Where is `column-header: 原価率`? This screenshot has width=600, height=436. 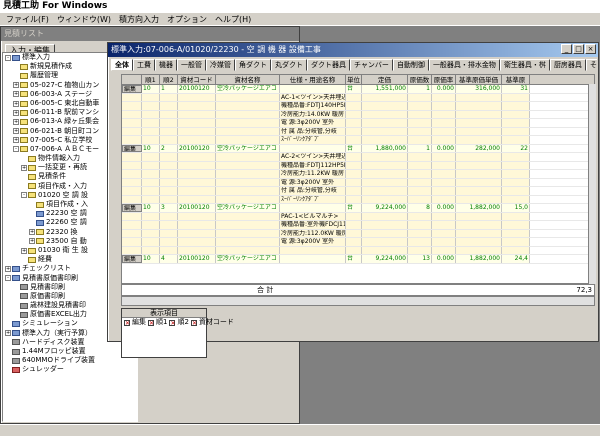 column-header: 原価率 is located at coordinates (444, 79).